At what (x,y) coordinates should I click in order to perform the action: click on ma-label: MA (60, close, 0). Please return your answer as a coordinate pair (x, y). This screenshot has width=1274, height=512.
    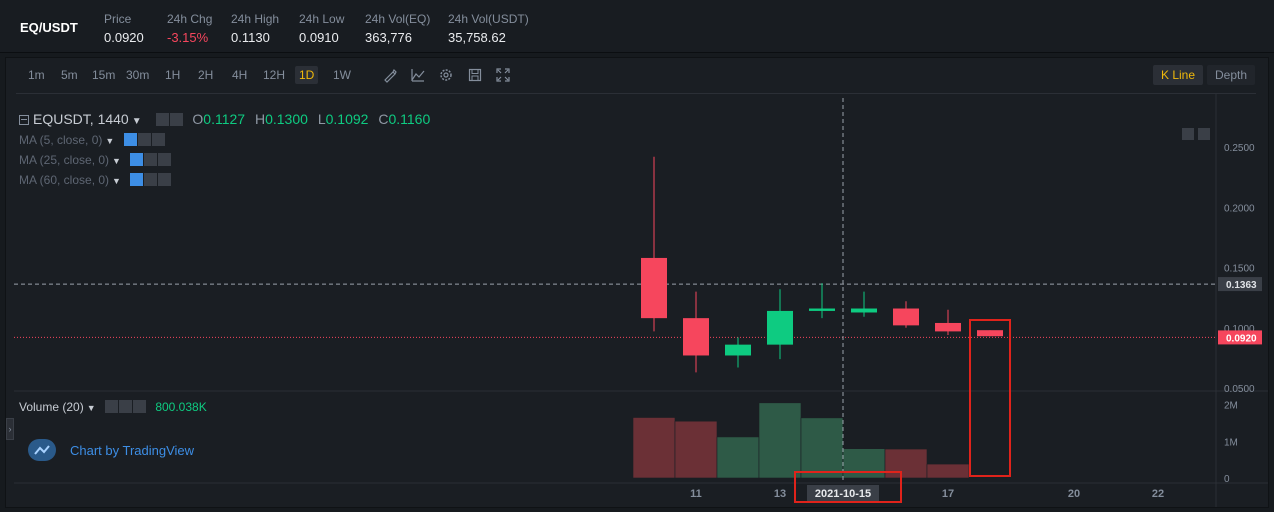
    Looking at the image, I should click on (64, 180).